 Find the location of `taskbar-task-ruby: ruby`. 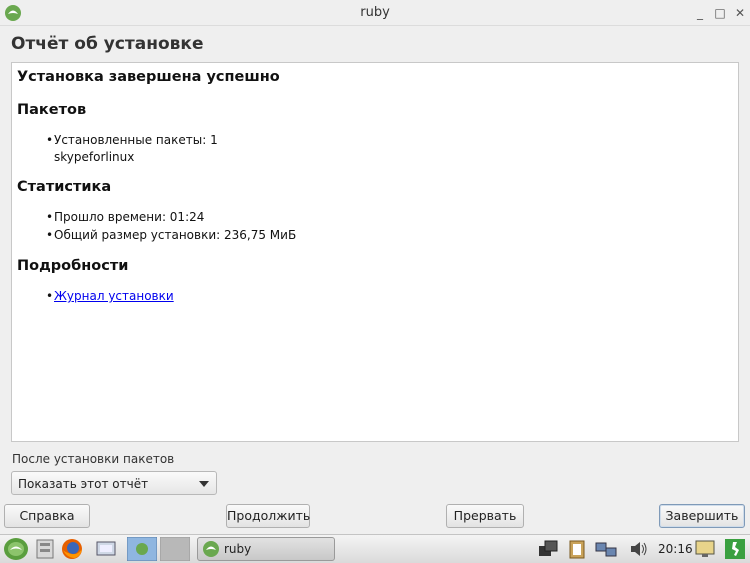

taskbar-task-ruby: ruby is located at coordinates (266, 549).